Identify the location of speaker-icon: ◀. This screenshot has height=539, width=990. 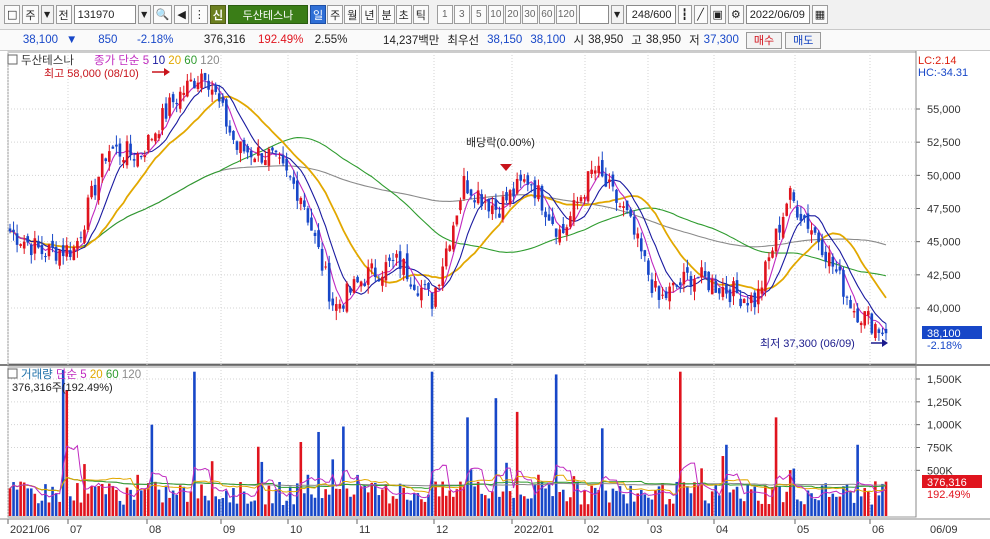
(181, 14).